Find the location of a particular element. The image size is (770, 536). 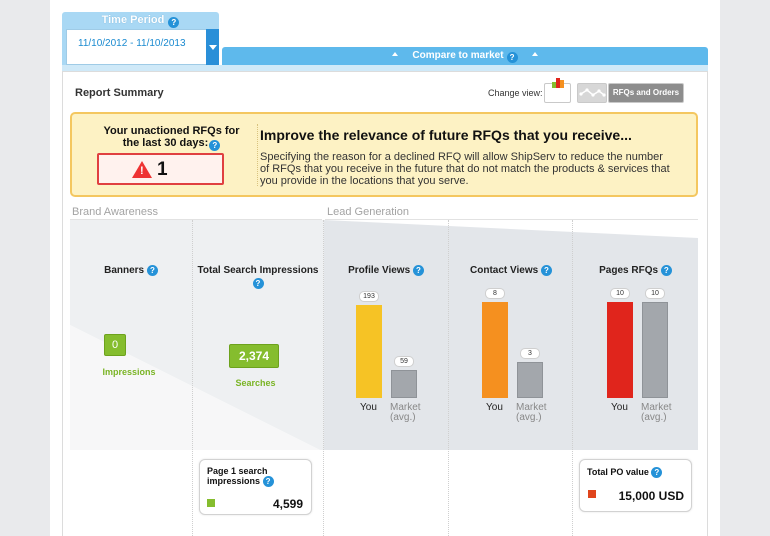

banners-unit: Impressions is located at coordinates (129, 372).